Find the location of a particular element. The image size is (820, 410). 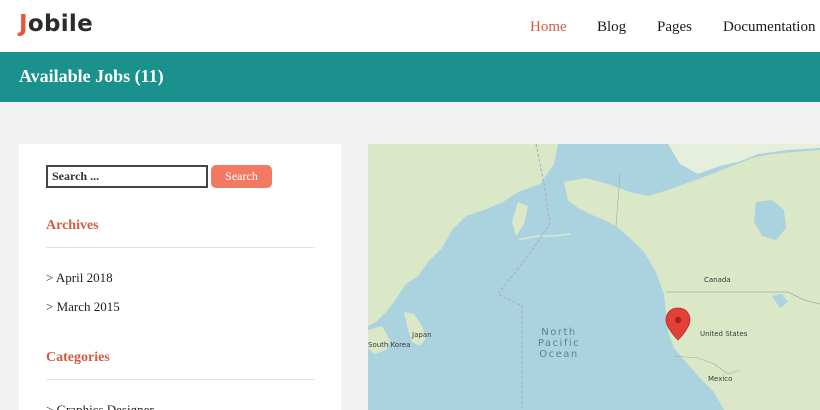

archive-link-march-2015: > March 2015 is located at coordinates (83, 307).